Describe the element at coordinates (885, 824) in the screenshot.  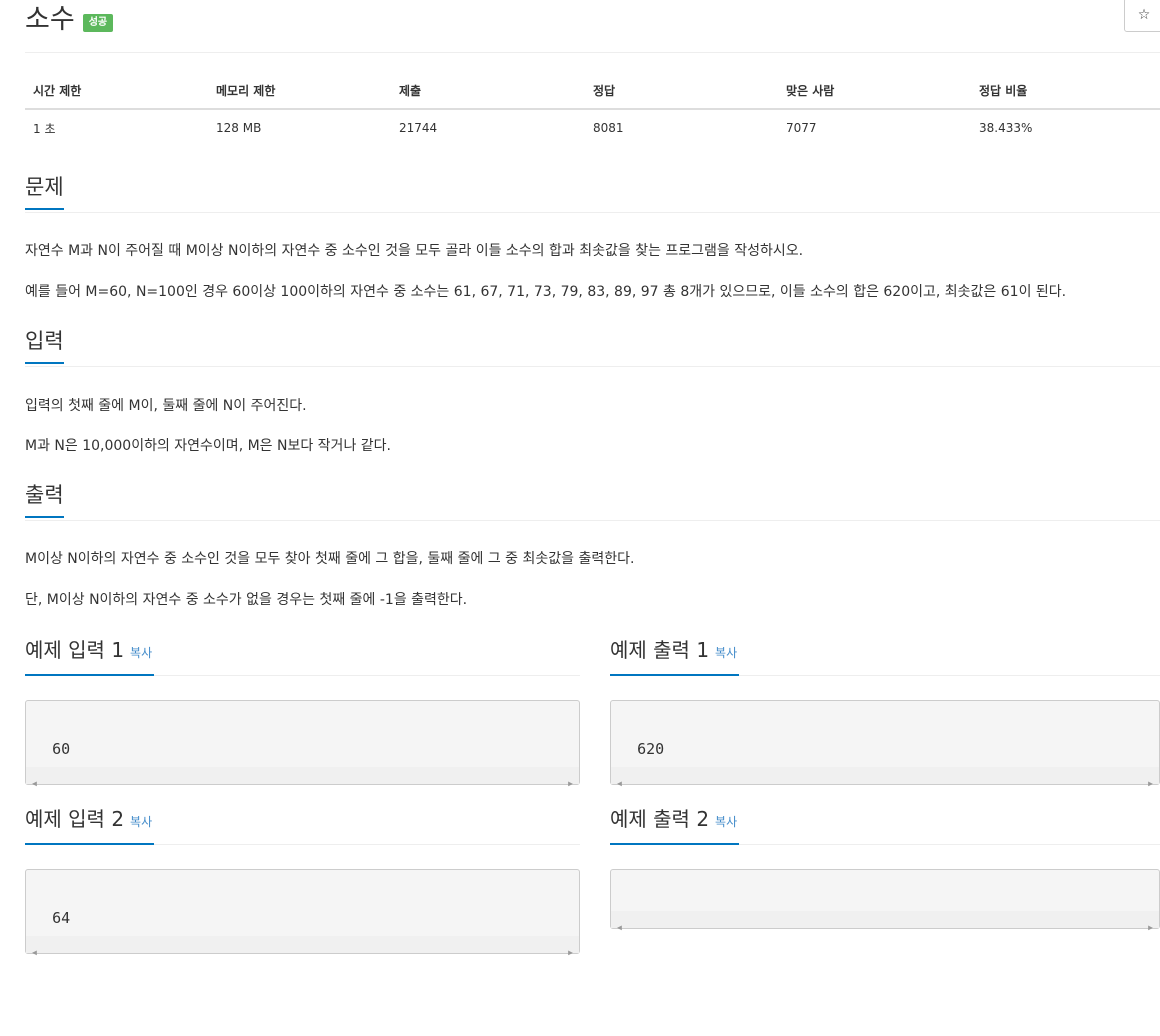
I see `sample-output-2-header: 예제 출력 2 복사` at that location.